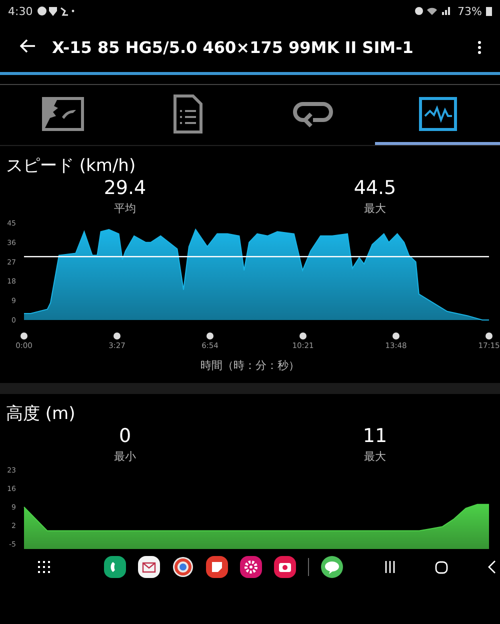  I want to click on app-bar-title: X-15 85 HG5/5.0 460×175 99MK II SIM-1, so click(233, 47).